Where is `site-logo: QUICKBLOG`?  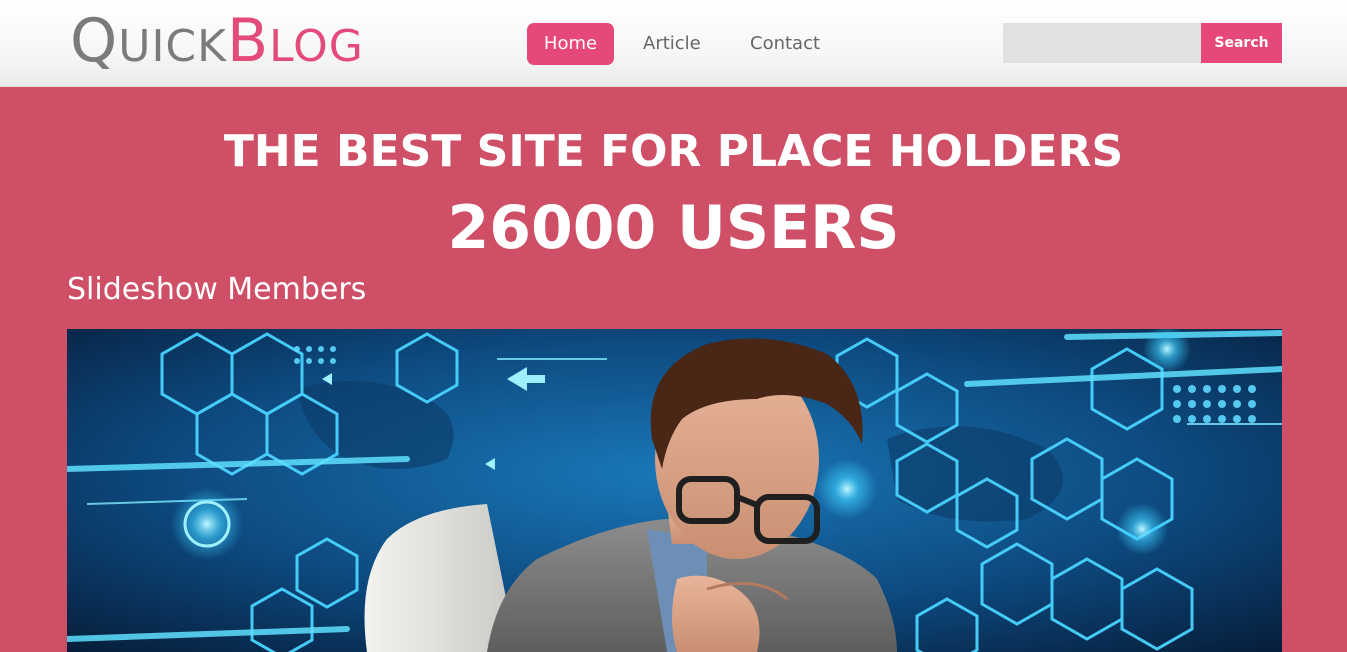
site-logo: QUICKBLOG is located at coordinates (217, 41).